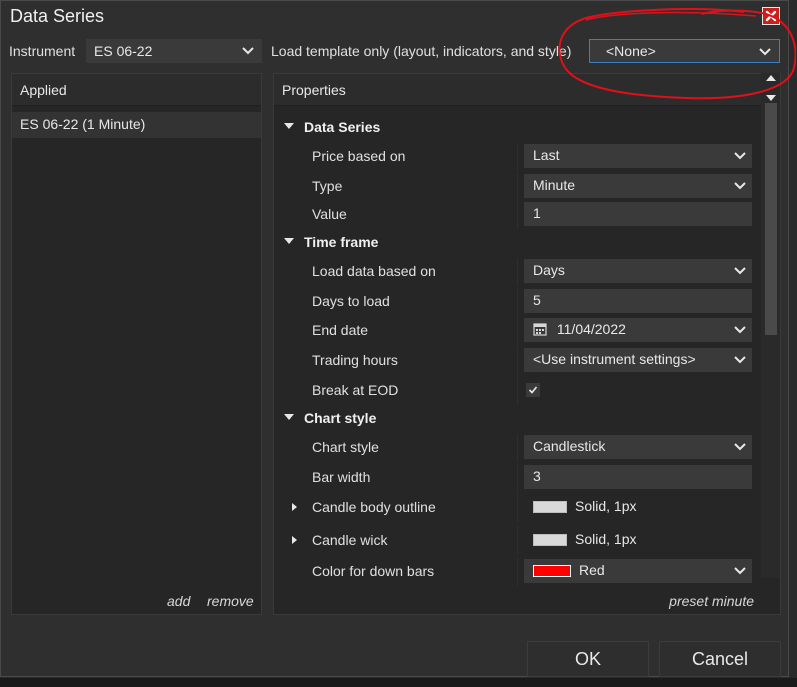 This screenshot has width=797, height=687. What do you see at coordinates (638, 447) in the screenshot?
I see `chart-style-select: Candlestick` at bounding box center [638, 447].